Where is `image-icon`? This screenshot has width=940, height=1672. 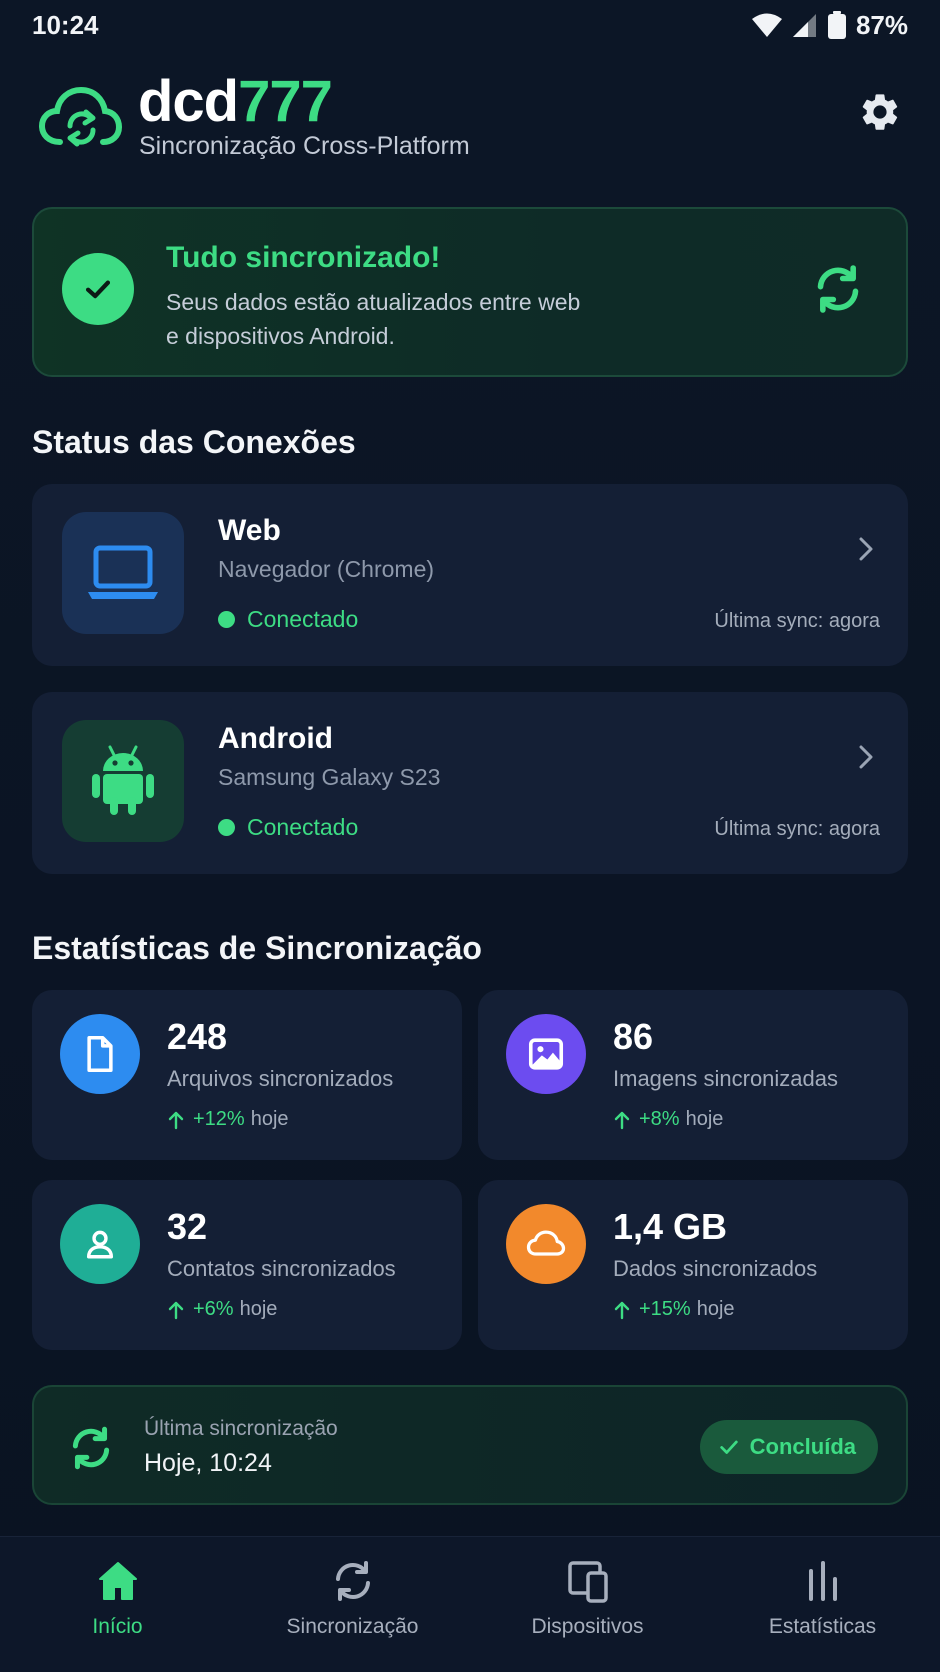 image-icon is located at coordinates (546, 1054).